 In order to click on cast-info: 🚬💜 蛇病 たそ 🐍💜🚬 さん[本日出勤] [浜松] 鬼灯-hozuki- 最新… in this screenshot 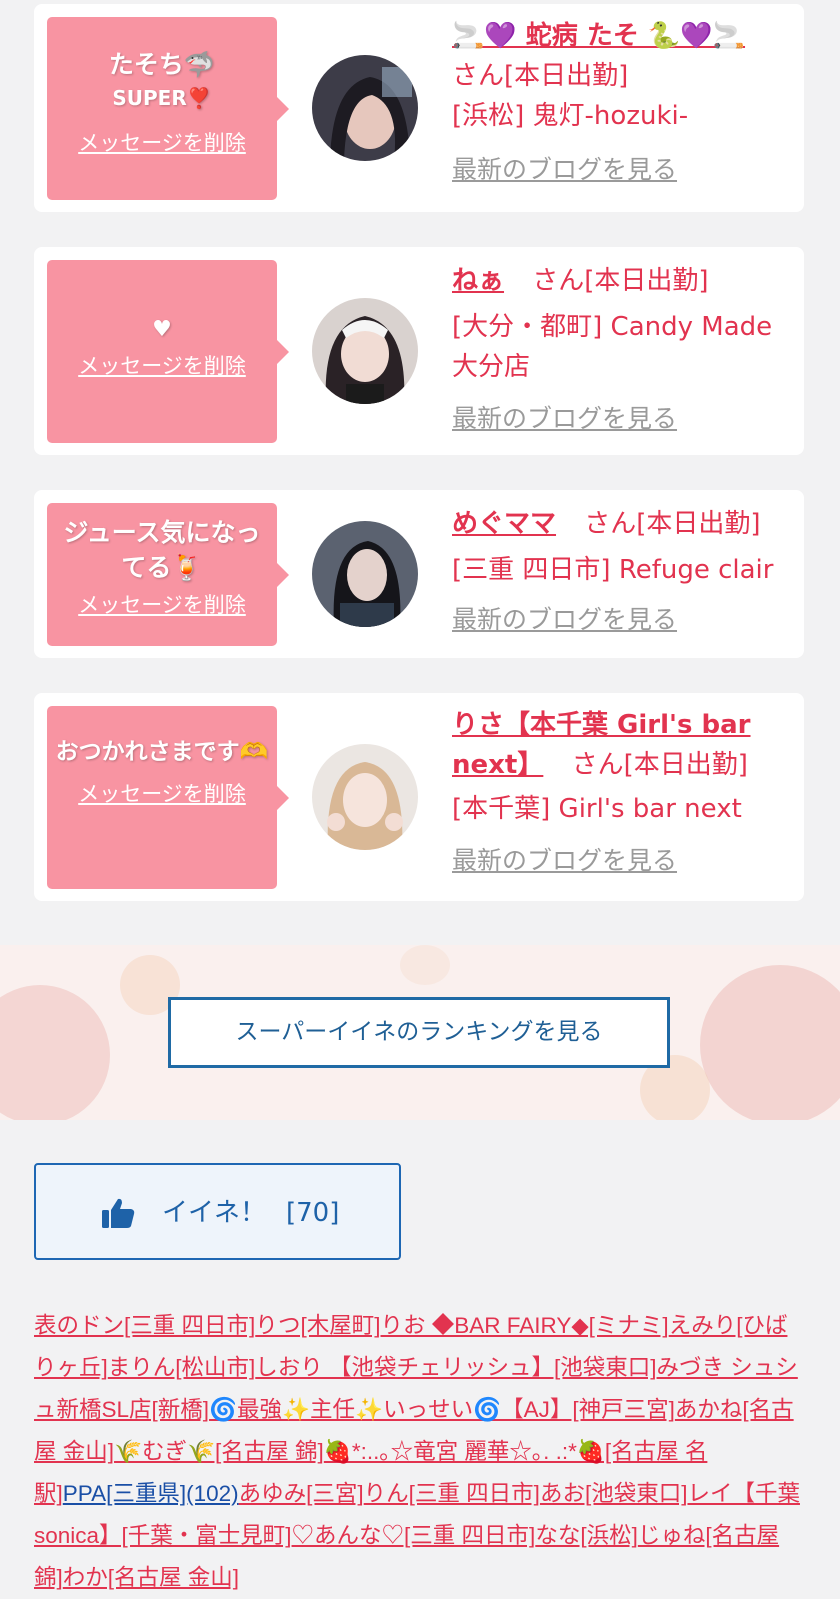, I will do `click(620, 103)`.